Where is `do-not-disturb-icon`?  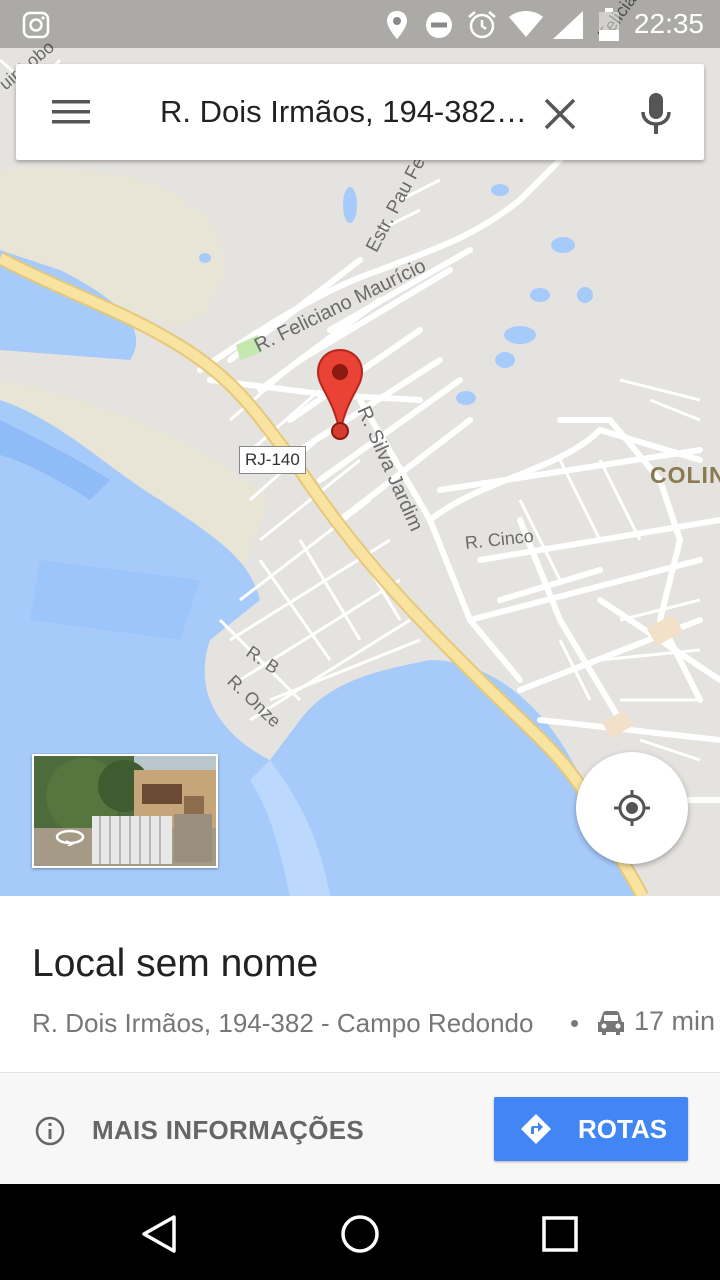 do-not-disturb-icon is located at coordinates (439, 25).